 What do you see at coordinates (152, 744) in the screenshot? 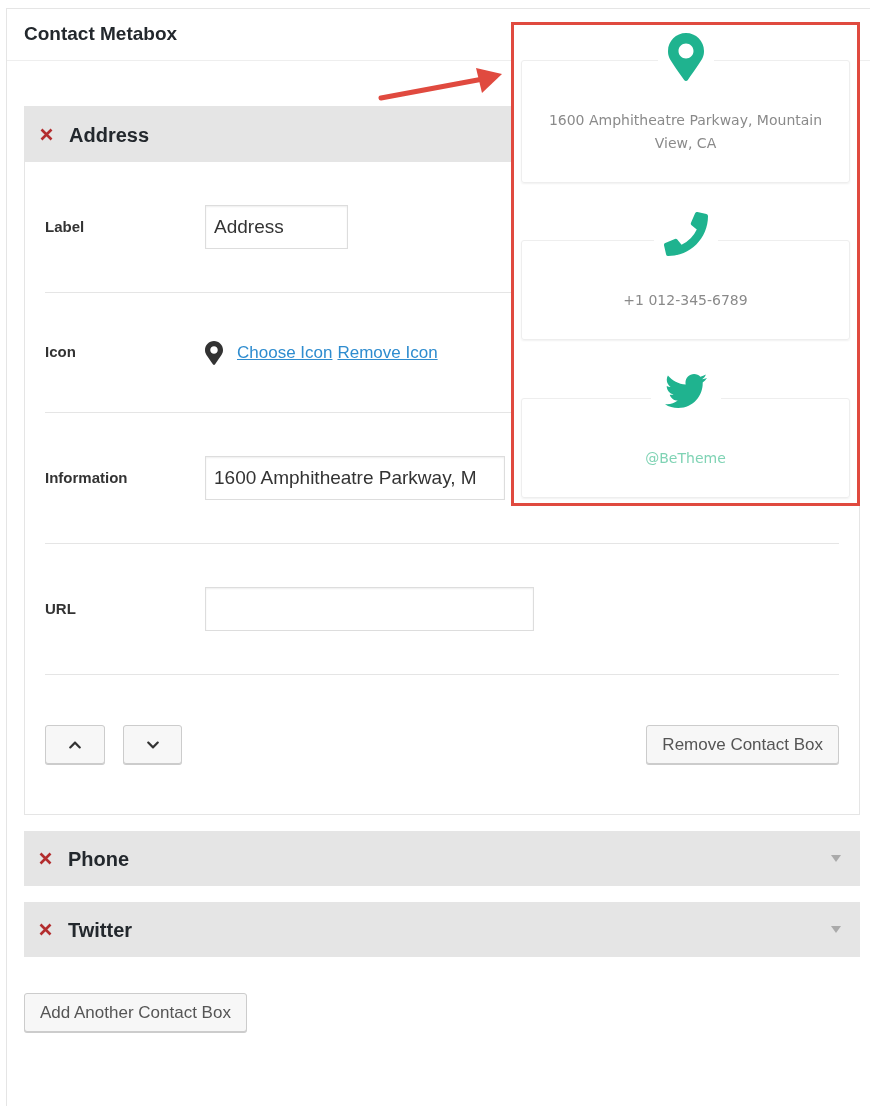
I see `move-down-button` at bounding box center [152, 744].